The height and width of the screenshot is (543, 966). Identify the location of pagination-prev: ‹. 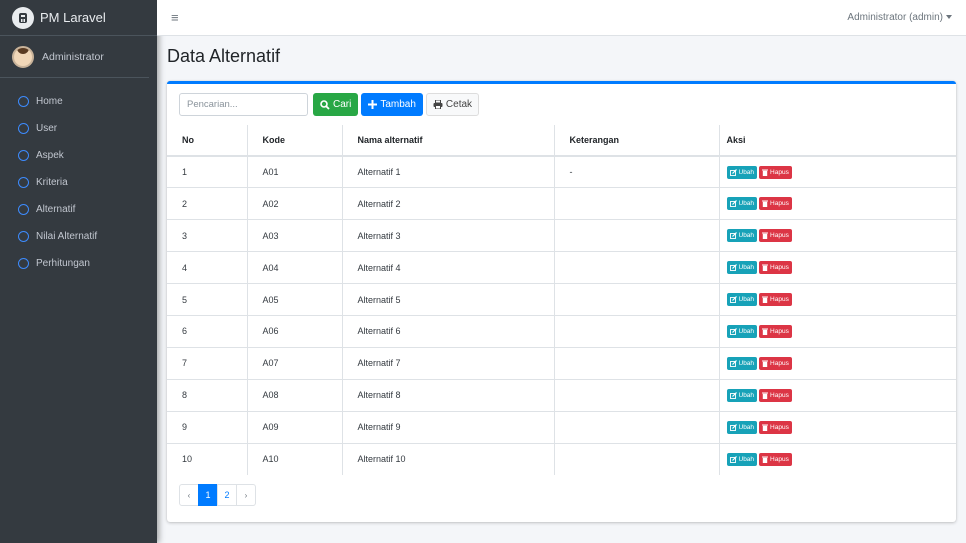
(189, 495).